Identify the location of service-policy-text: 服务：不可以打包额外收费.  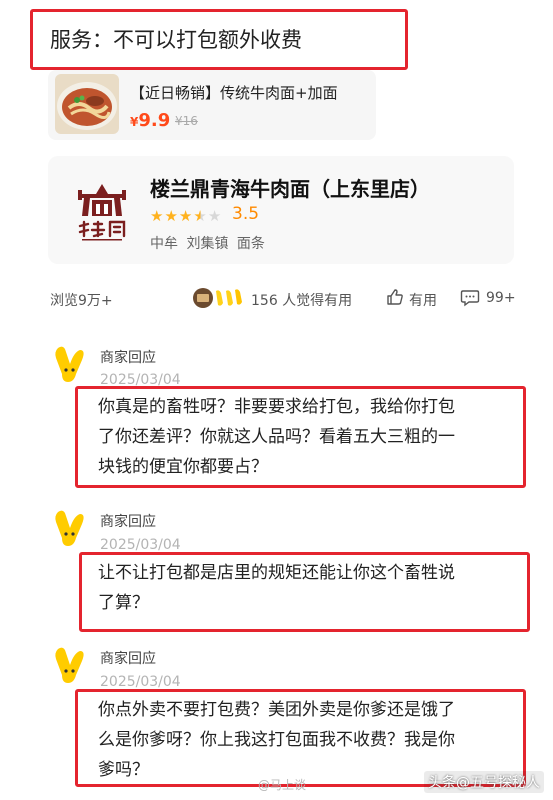
(176, 40).